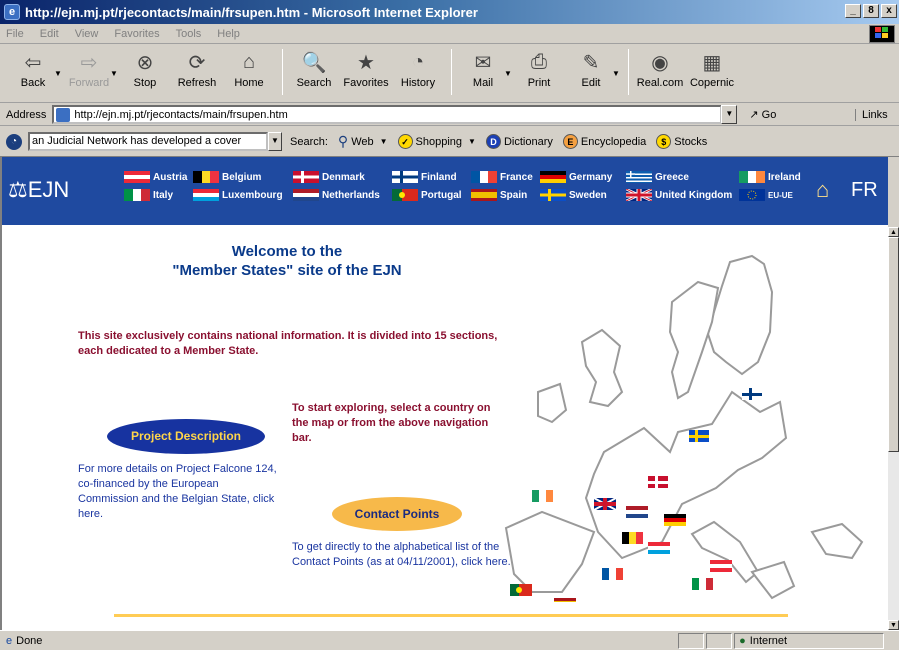  What do you see at coordinates (762, 114) in the screenshot?
I see `go-button: ↗ Go` at bounding box center [762, 114].